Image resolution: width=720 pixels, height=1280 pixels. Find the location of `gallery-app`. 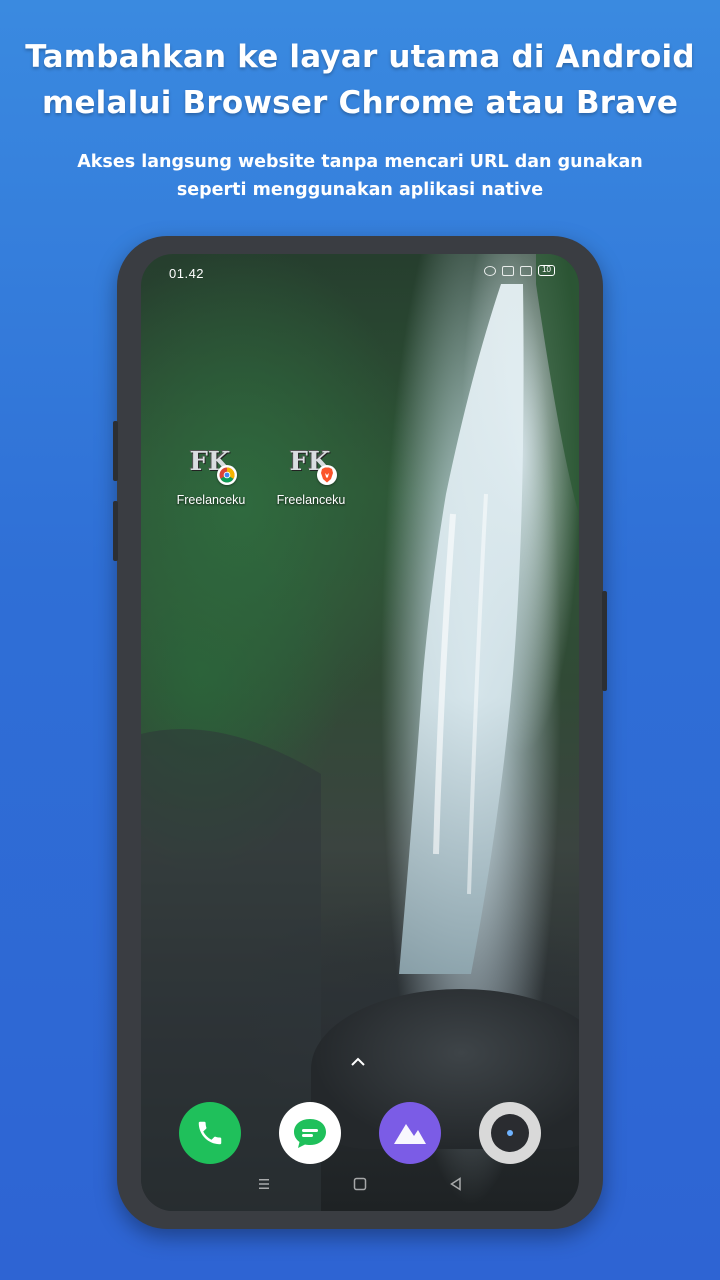

gallery-app is located at coordinates (410, 1133).